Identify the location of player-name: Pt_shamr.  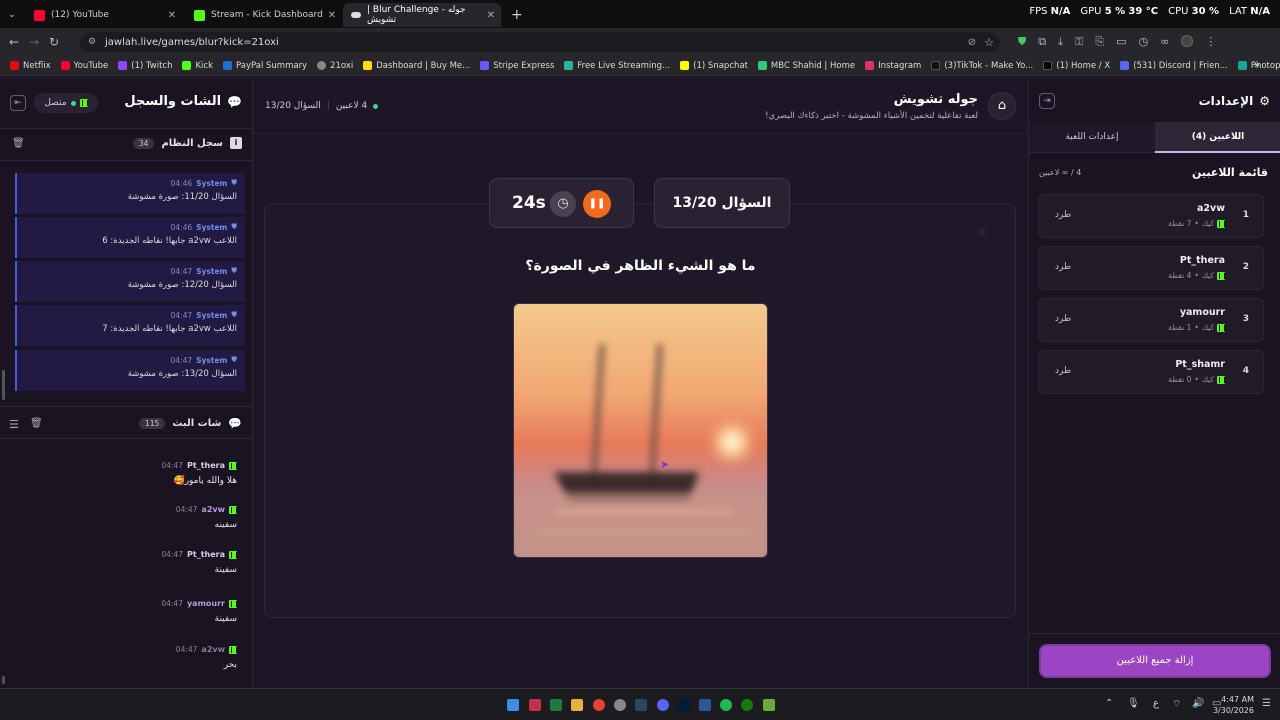
(1200, 364).